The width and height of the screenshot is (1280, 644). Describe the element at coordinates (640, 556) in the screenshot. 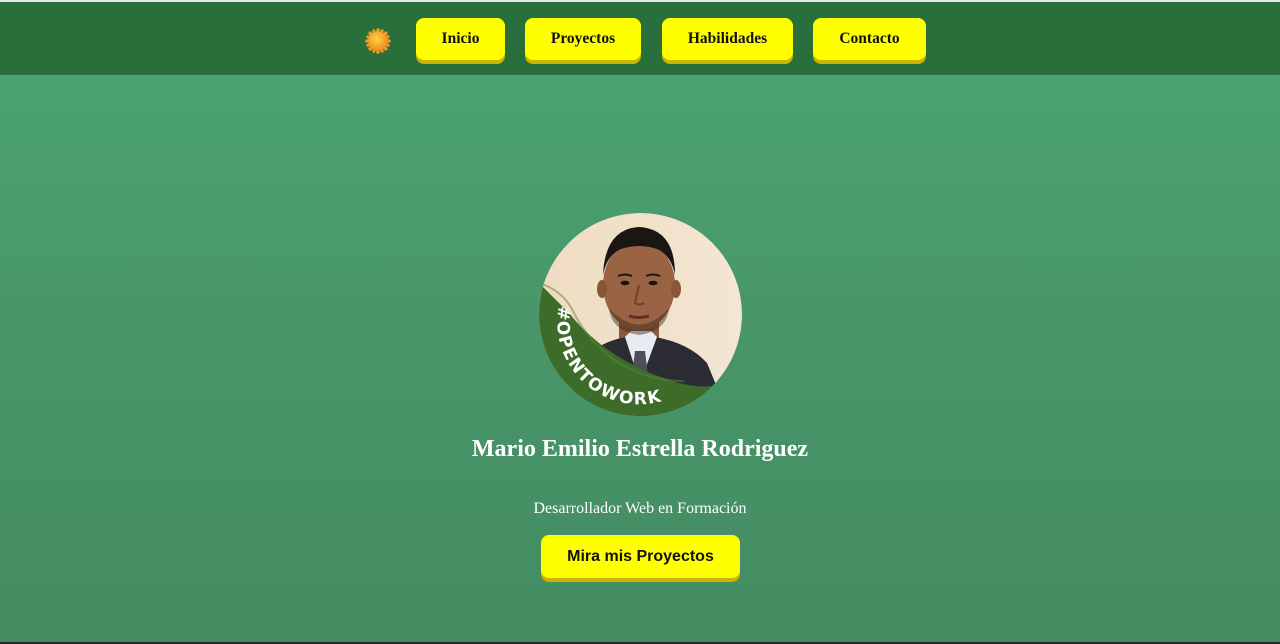

I see `view-projects-button: Mira mis Proyectos` at that location.